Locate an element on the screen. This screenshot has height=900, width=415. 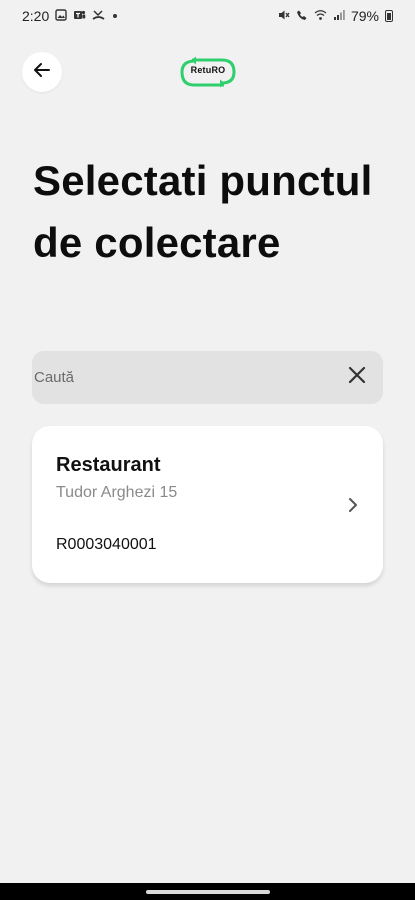
status-right: 79% is located at coordinates (335, 16).